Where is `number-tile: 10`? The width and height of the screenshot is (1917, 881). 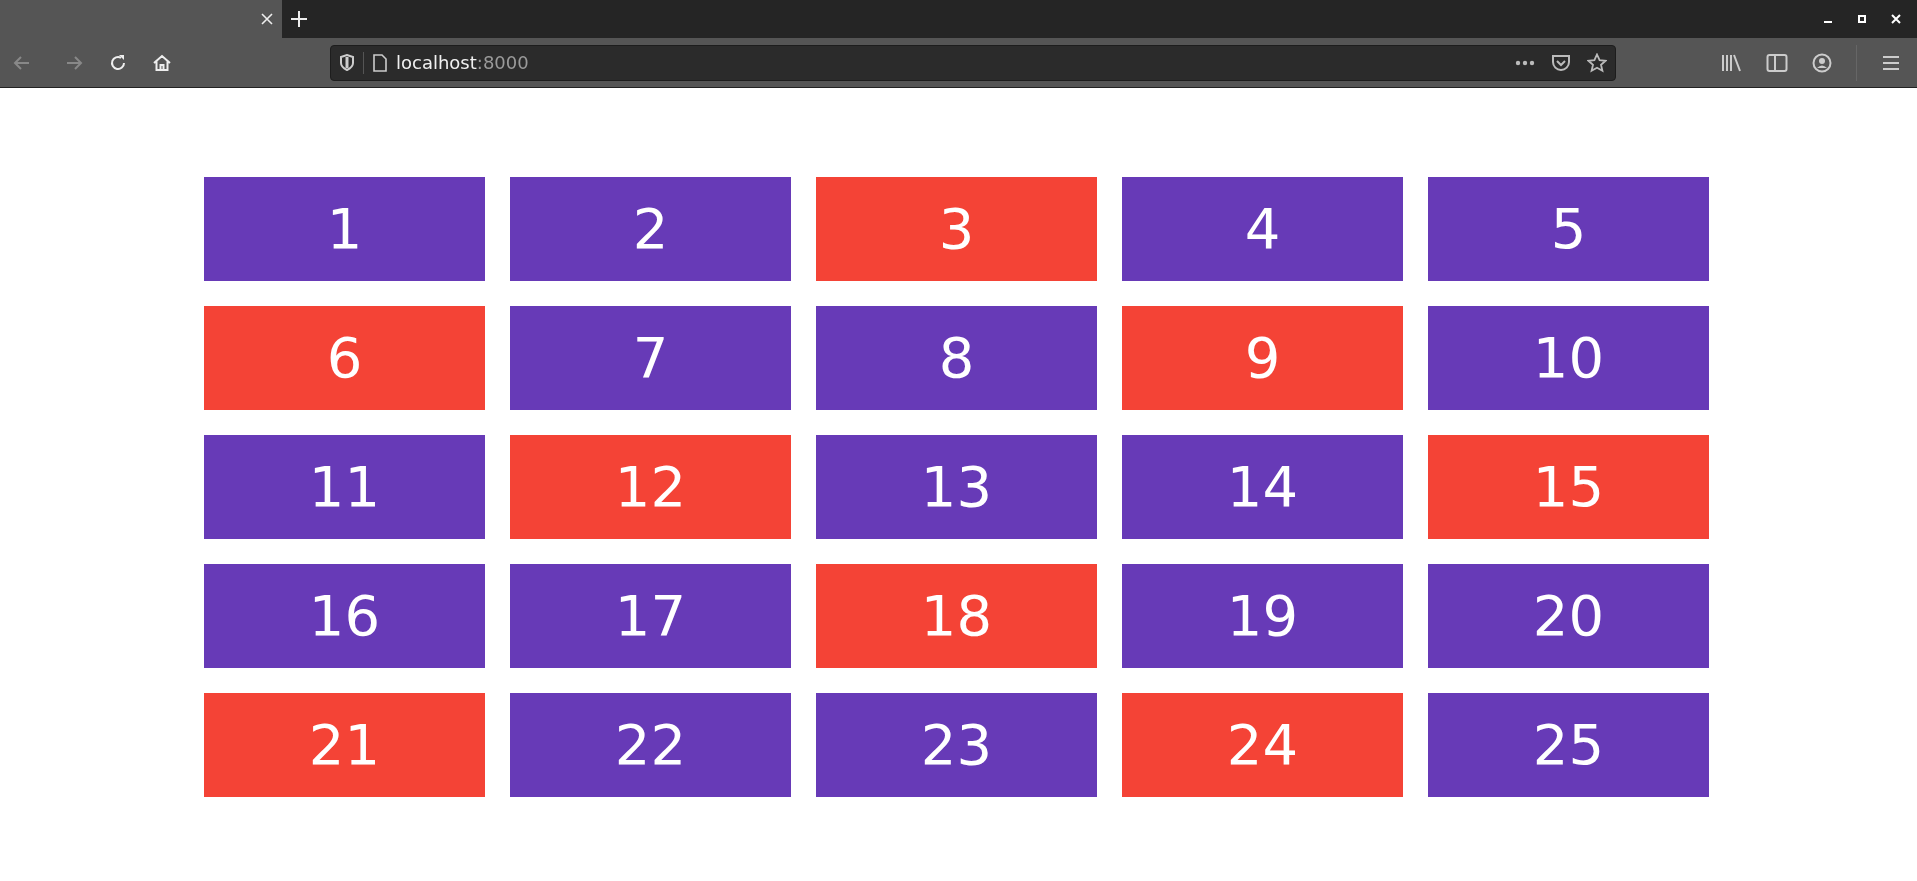
number-tile: 10 is located at coordinates (1568, 358).